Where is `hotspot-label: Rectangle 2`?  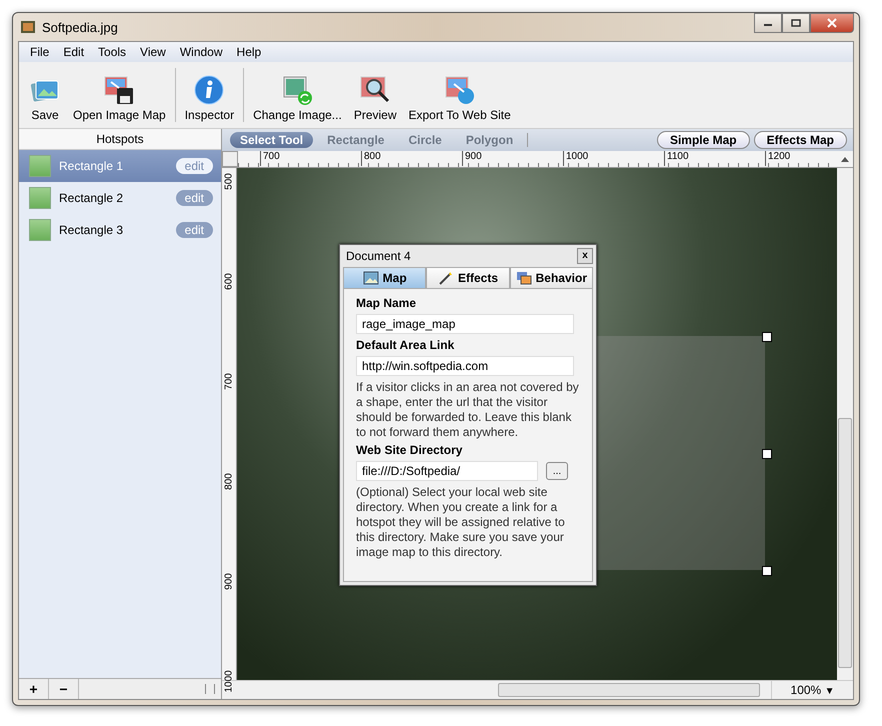 hotspot-label: Rectangle 2 is located at coordinates (91, 198).